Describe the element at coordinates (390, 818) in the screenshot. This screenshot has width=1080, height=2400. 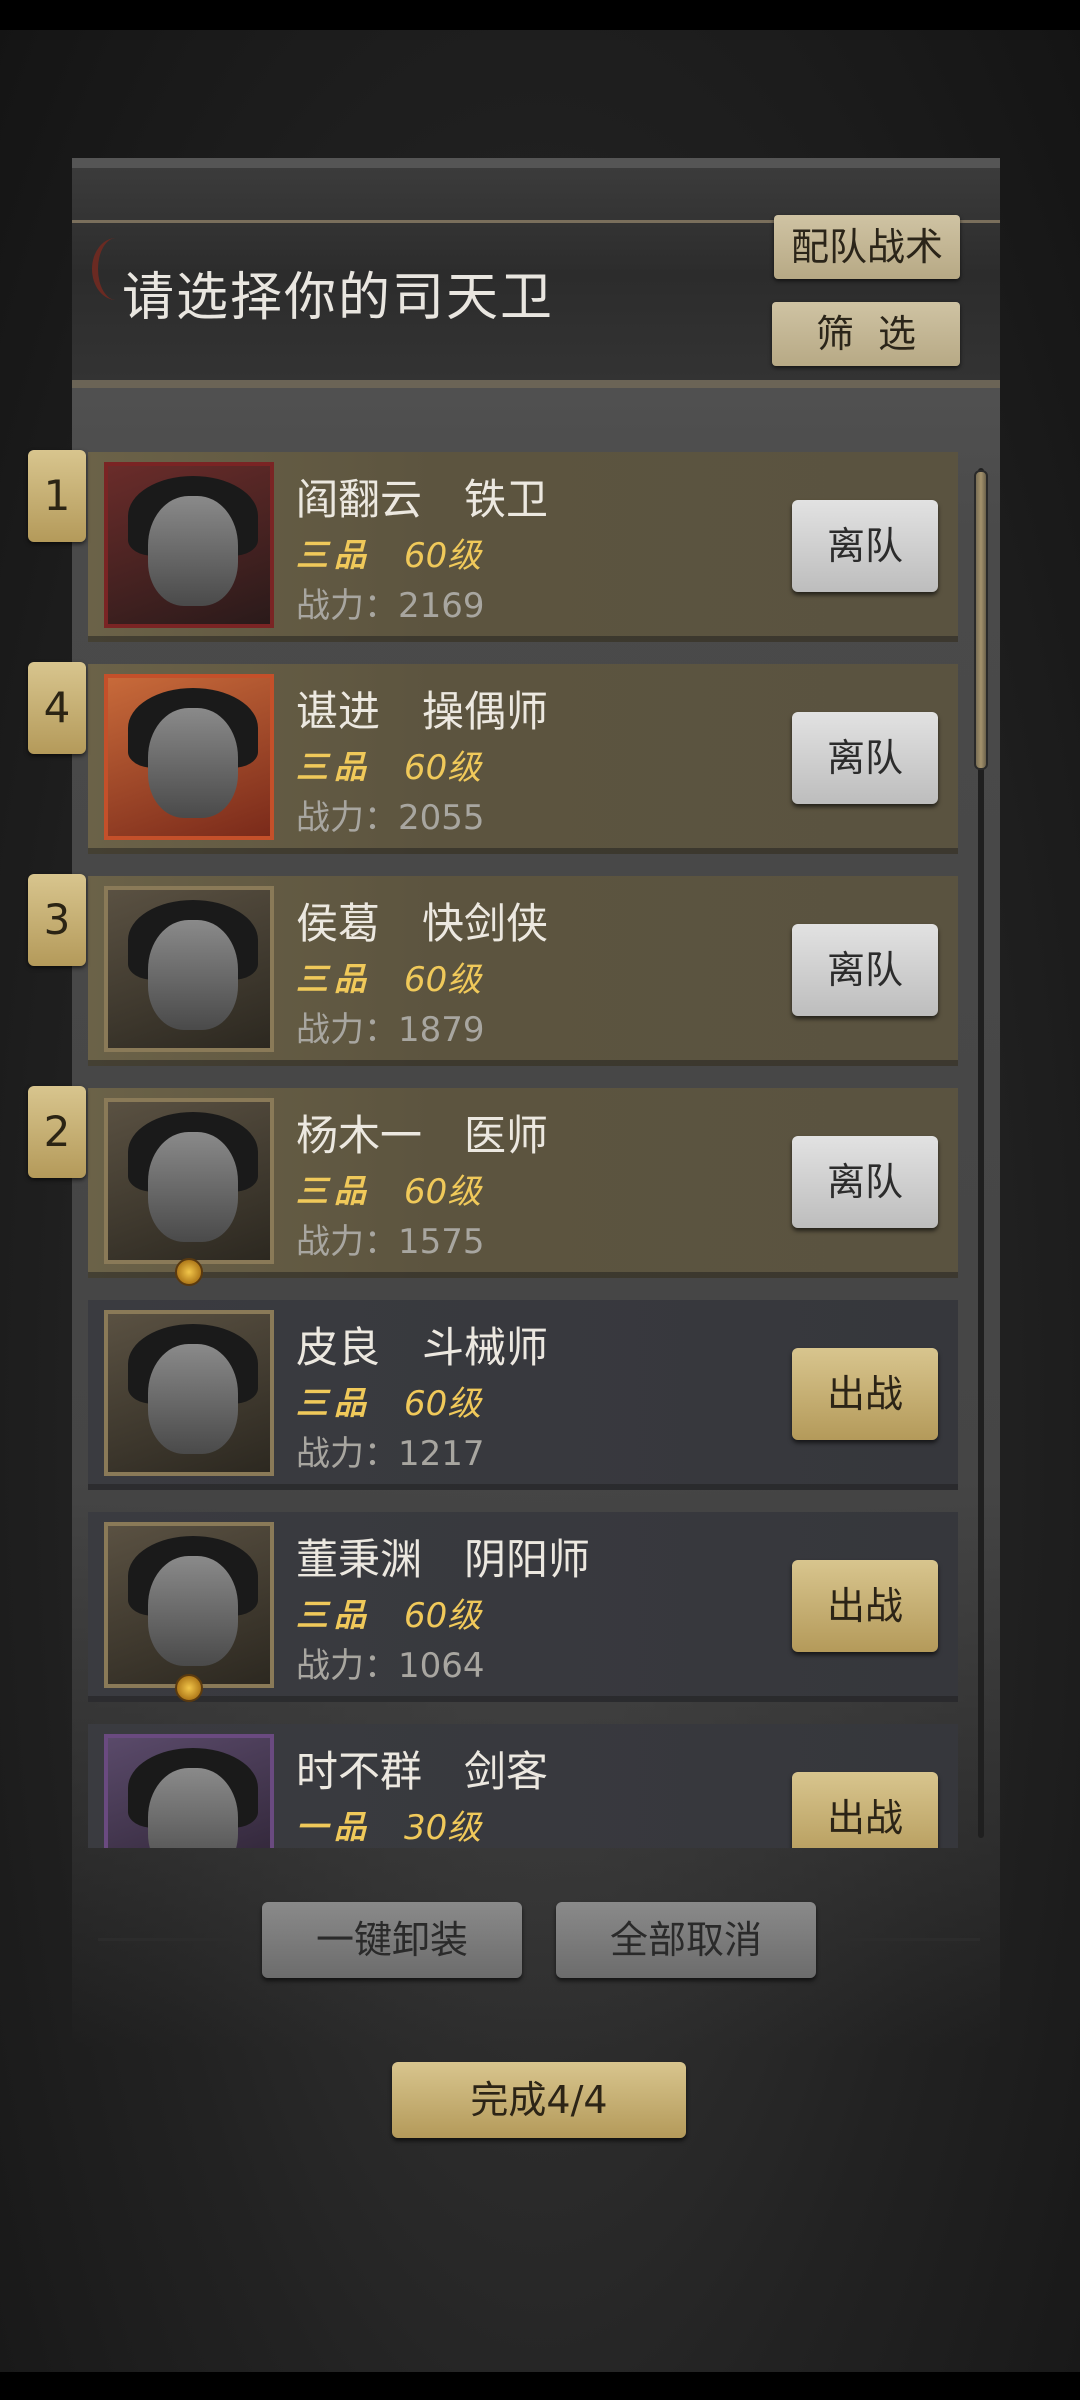
I see `hero-power: 战力：2055` at that location.